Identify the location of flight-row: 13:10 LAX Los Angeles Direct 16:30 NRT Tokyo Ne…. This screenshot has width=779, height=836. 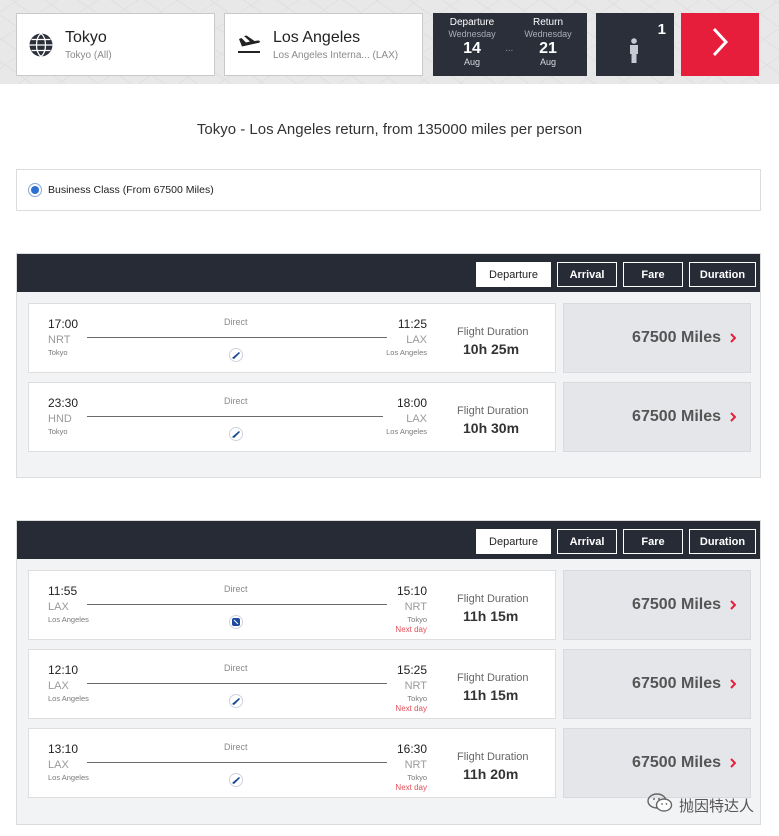
(389, 763).